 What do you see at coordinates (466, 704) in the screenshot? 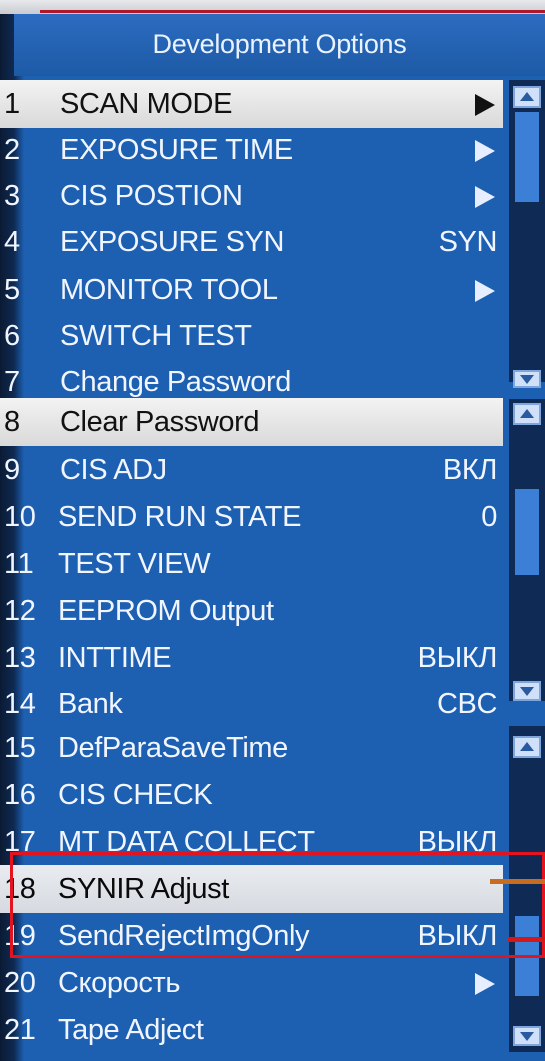
I see `menu-item-value: CBC` at bounding box center [466, 704].